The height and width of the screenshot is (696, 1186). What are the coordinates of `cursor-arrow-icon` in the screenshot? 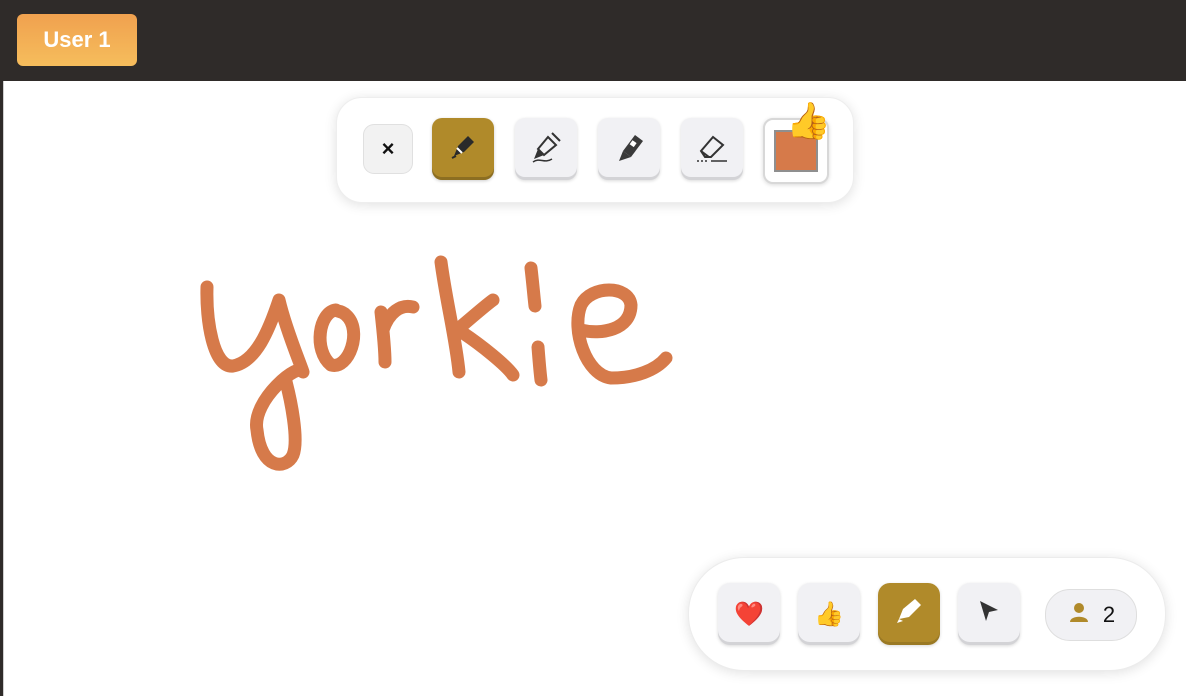 It's located at (989, 614).